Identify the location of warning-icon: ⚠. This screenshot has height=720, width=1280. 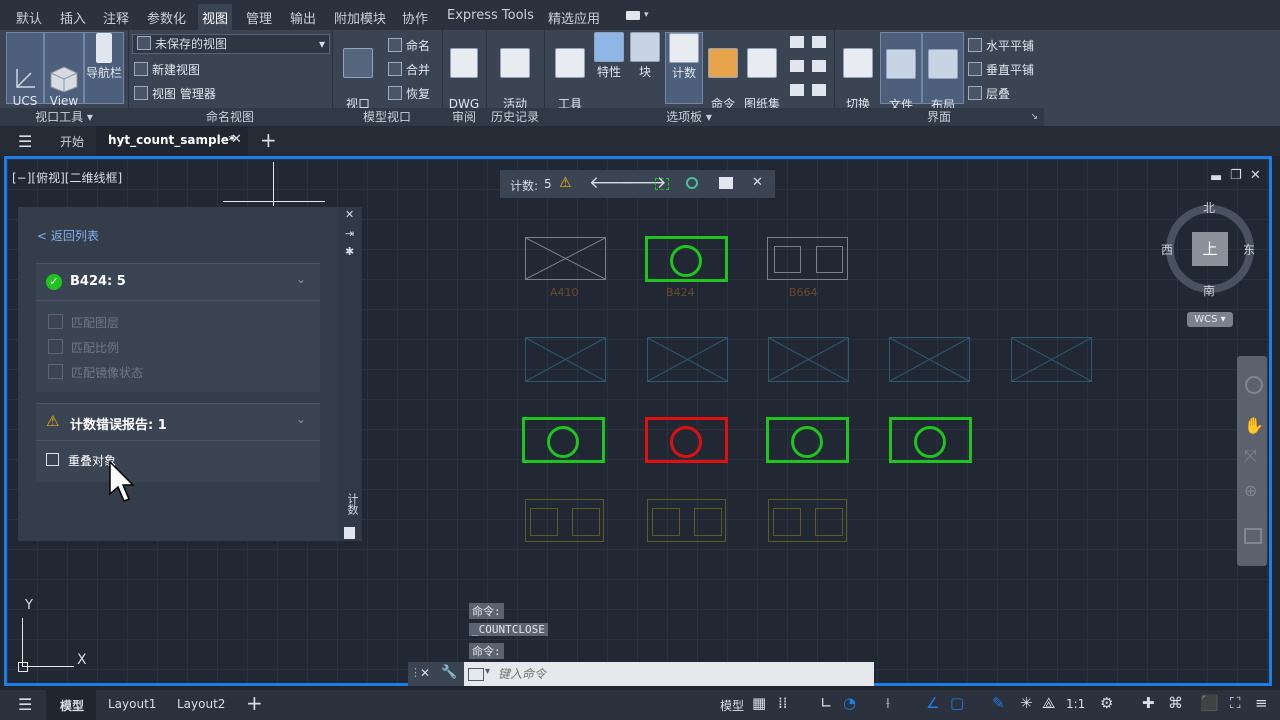
(565, 183).